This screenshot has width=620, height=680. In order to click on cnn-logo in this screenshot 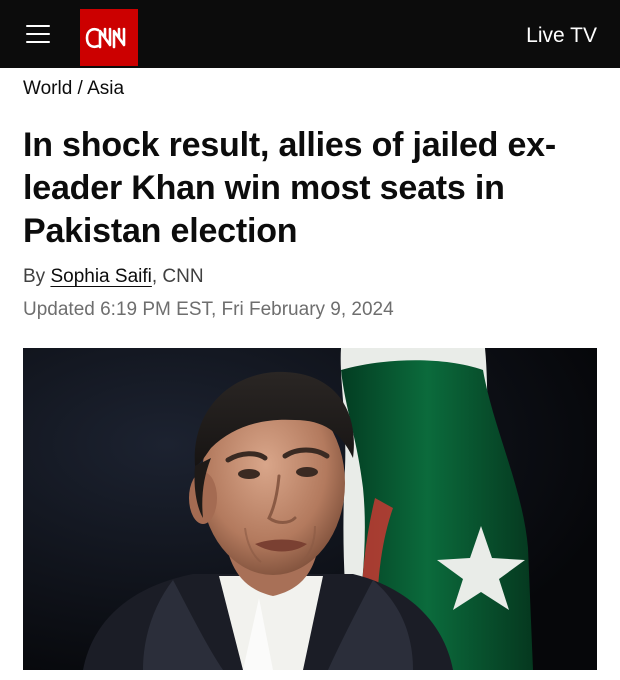, I will do `click(109, 37)`.